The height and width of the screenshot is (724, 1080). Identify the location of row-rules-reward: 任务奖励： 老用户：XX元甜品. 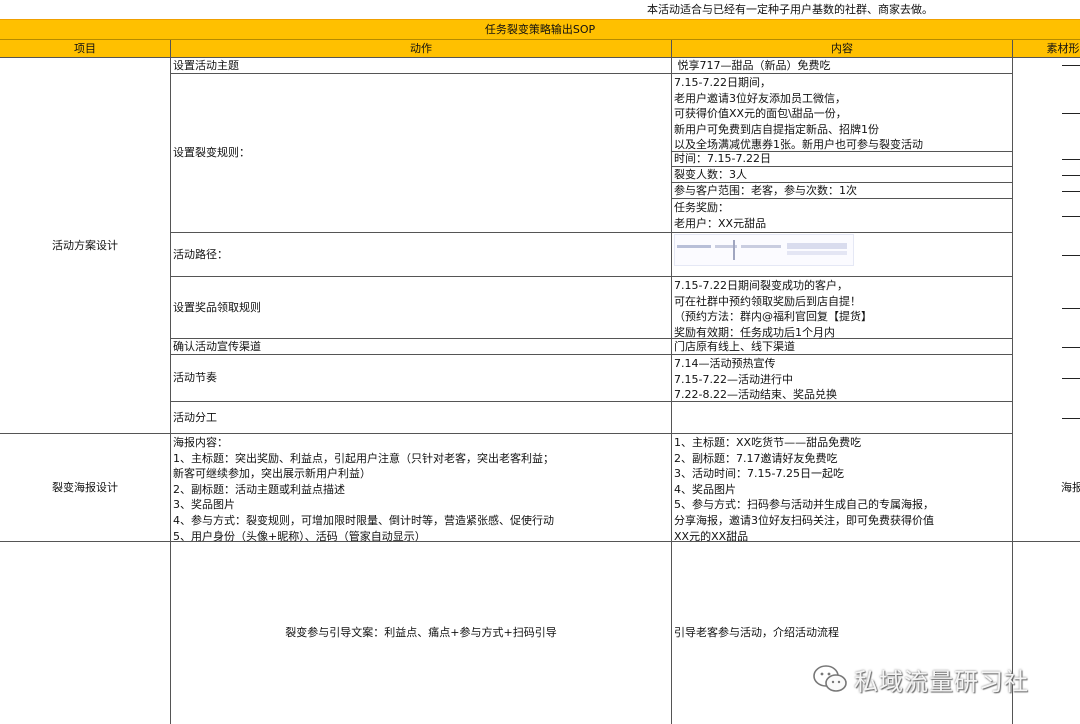
(842, 216).